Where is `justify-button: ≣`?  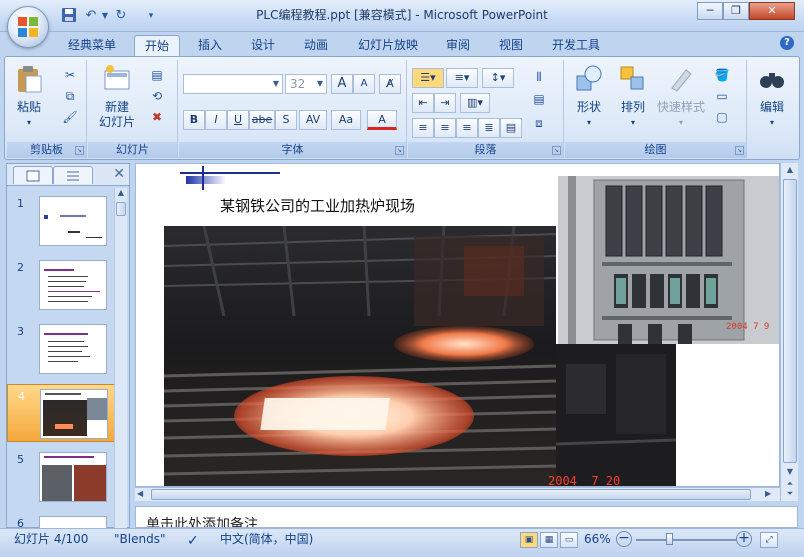 justify-button: ≣ is located at coordinates (489, 128).